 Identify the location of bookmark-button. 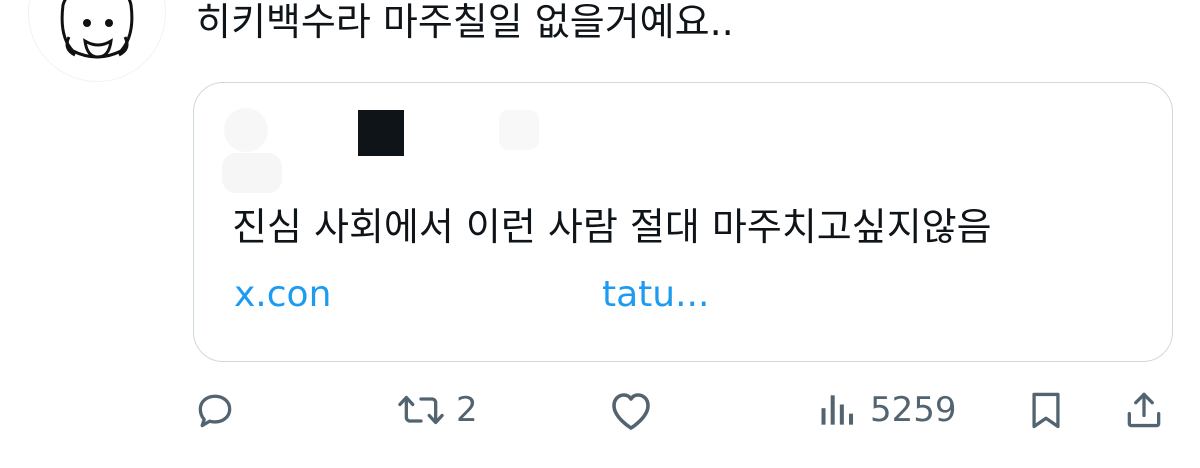
(1046, 410).